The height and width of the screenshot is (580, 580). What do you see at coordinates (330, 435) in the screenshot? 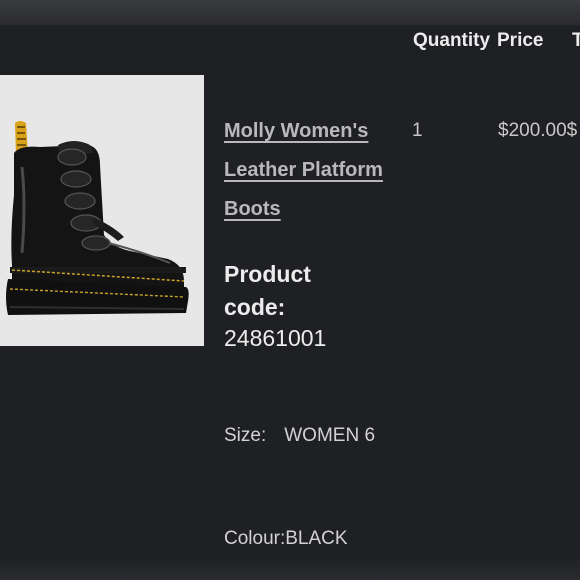
I see `size-value: WOMEN 6` at bounding box center [330, 435].